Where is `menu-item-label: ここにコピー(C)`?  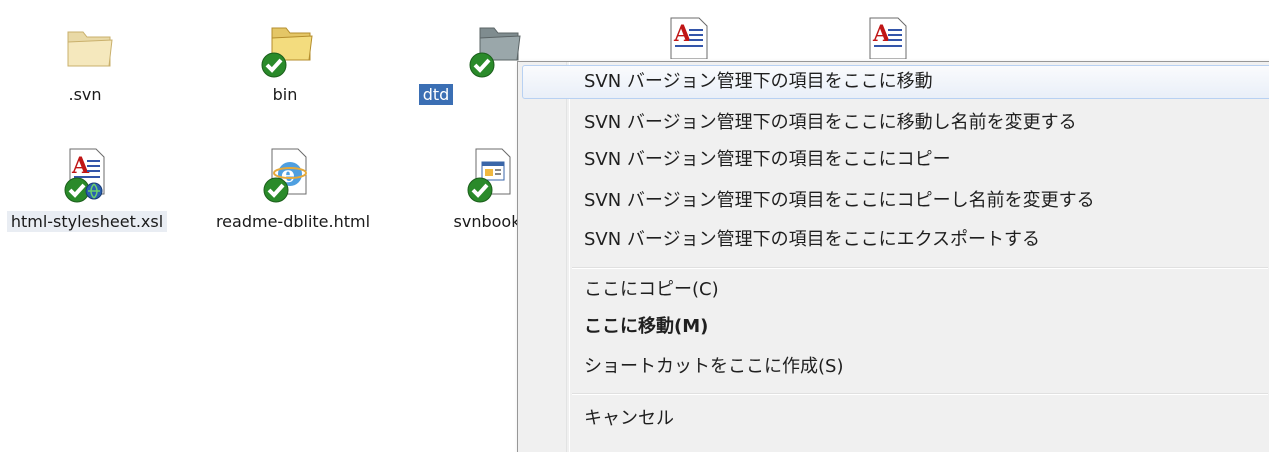 menu-item-label: ここにコピー(C) is located at coordinates (651, 289).